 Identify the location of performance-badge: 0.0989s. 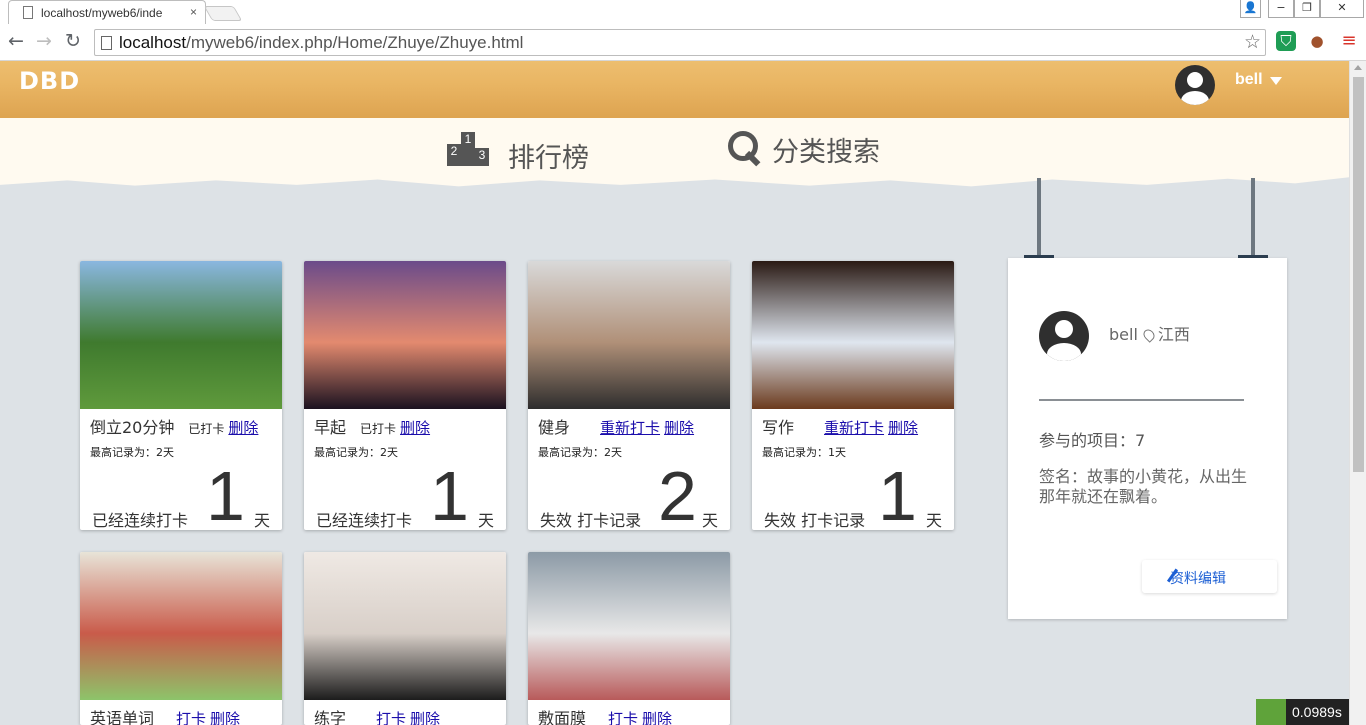
(1302, 712).